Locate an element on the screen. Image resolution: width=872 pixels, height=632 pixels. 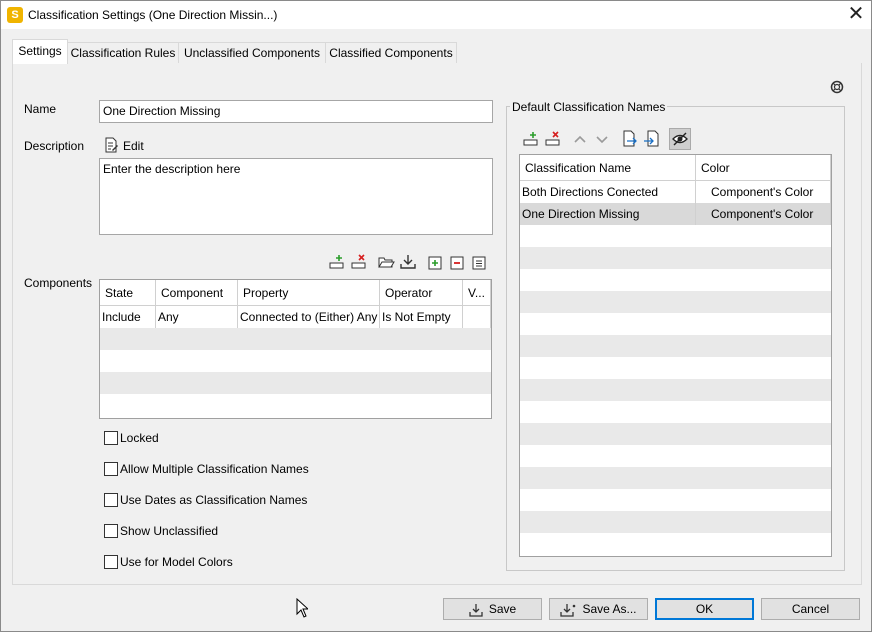
locked-label: Locked is located at coordinates (139, 438).